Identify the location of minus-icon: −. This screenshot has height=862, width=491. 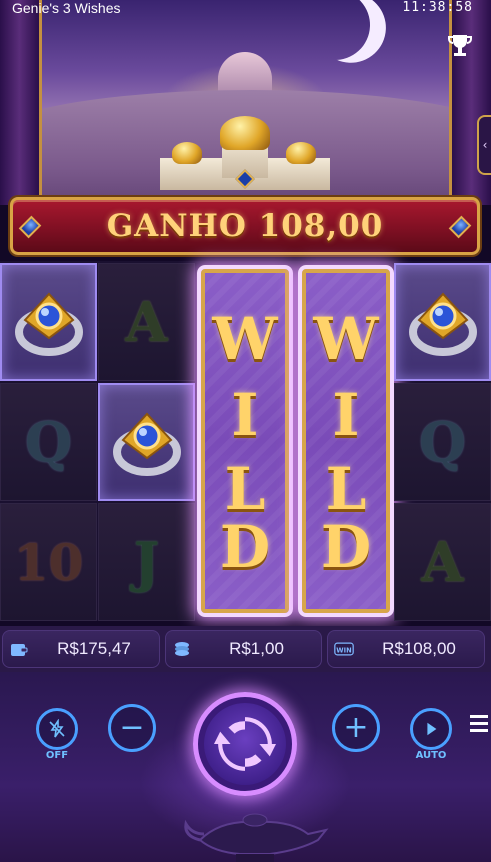
(132, 727).